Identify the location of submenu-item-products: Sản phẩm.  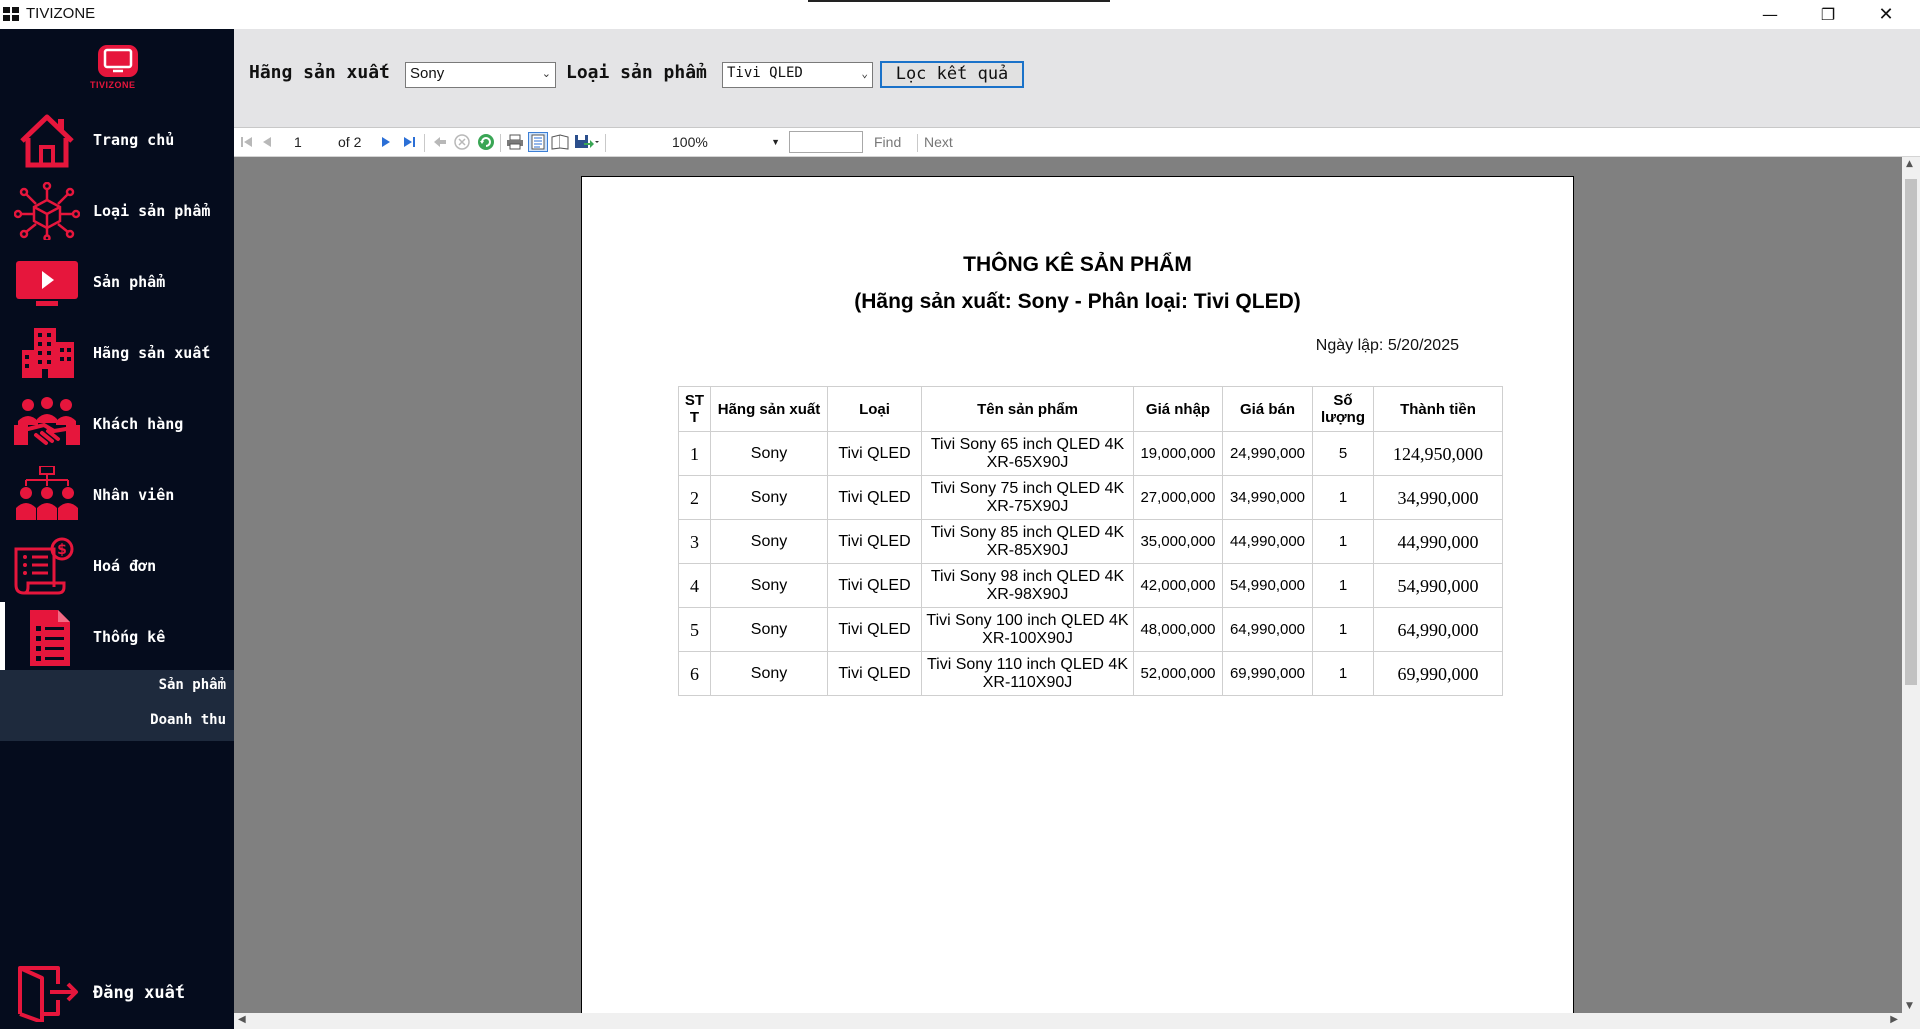
(192, 685).